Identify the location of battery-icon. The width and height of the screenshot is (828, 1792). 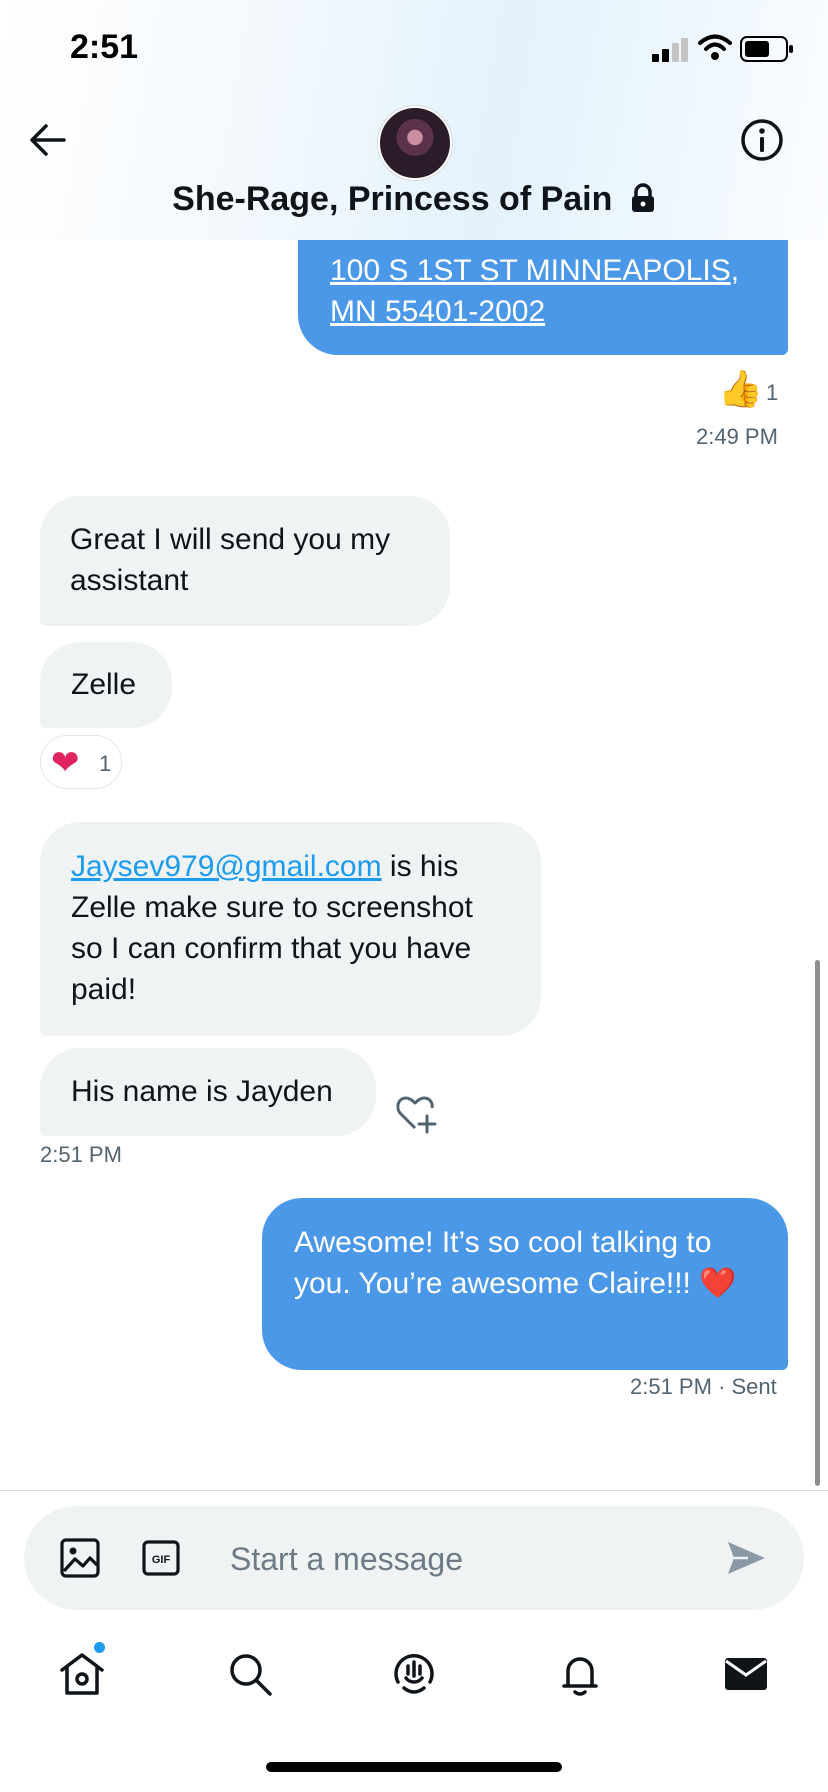
(766, 49).